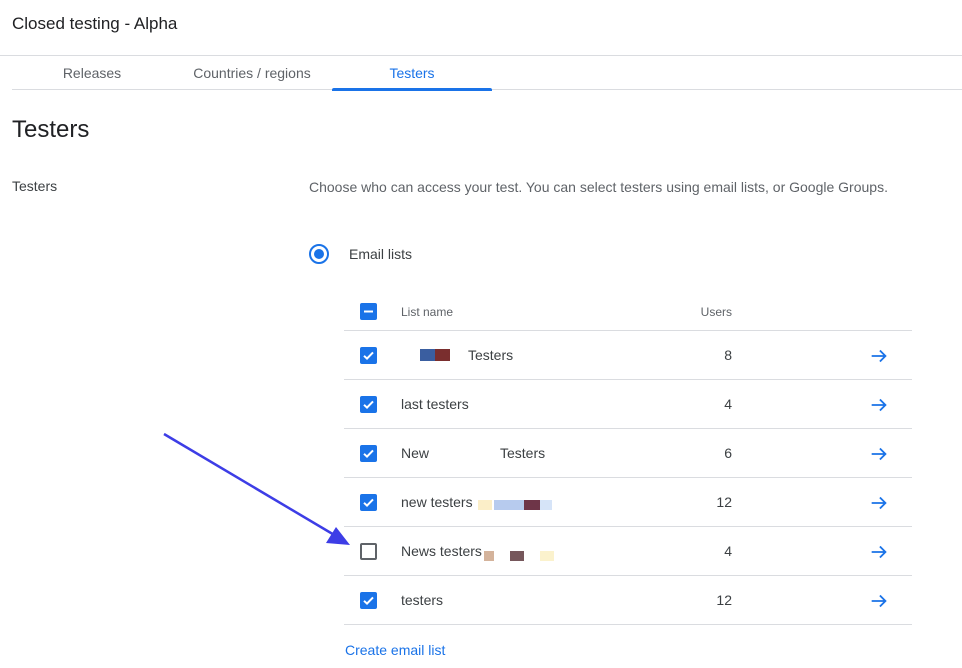 Image resolution: width=962 pixels, height=668 pixels. What do you see at coordinates (441, 551) in the screenshot?
I see `list-name: News testers` at bounding box center [441, 551].